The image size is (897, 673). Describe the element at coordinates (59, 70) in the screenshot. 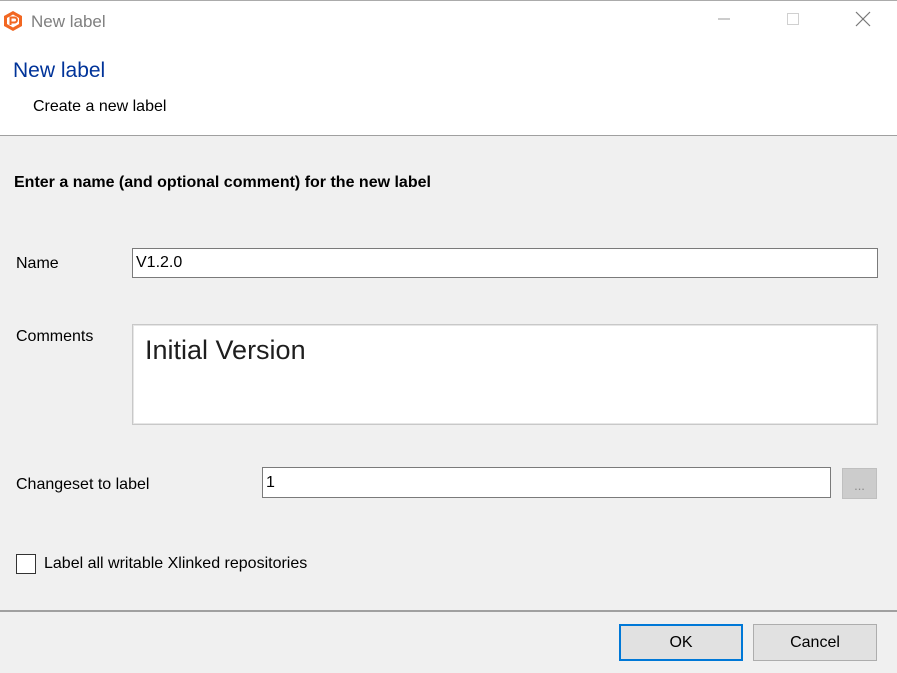

I see `header-title: New label` at that location.